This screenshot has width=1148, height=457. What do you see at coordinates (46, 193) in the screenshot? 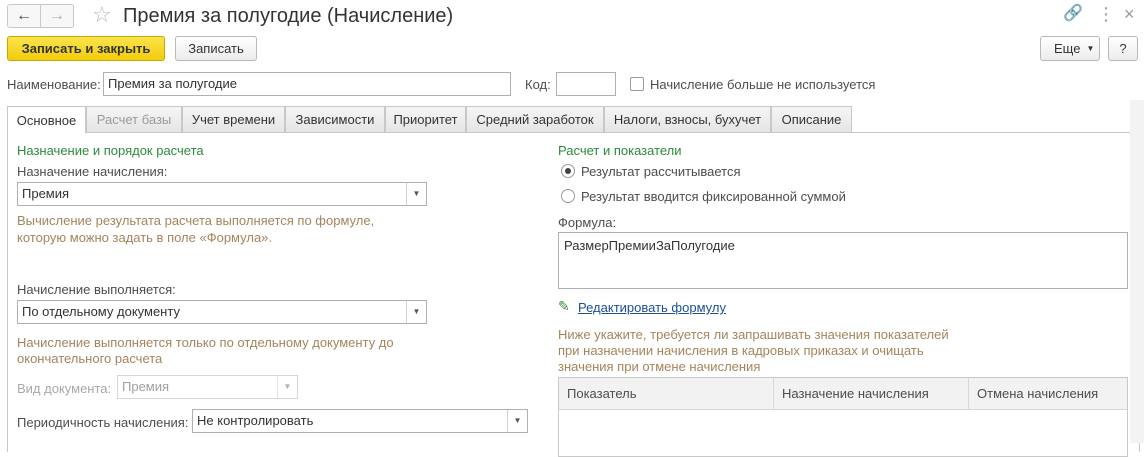
I see `purpose-value: Премия` at bounding box center [46, 193].